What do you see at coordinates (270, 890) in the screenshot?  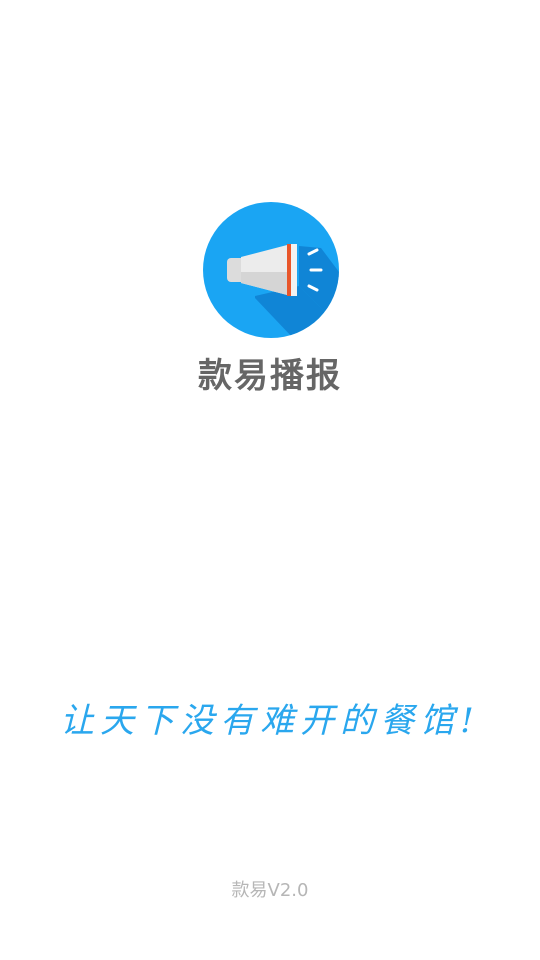 I see `version-label: 款易V2.0` at bounding box center [270, 890].